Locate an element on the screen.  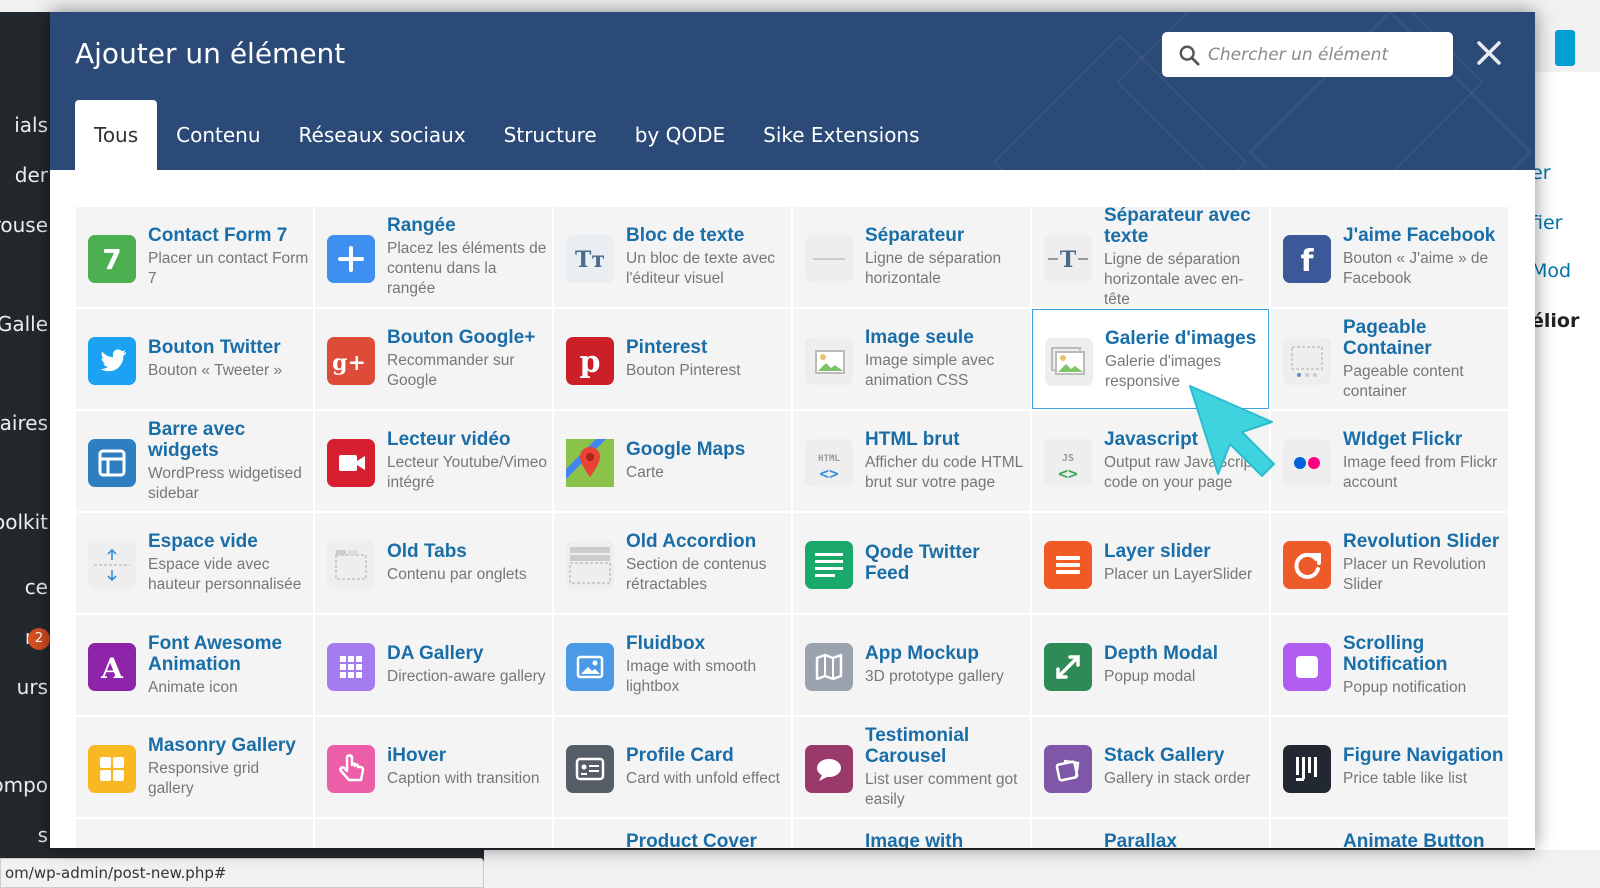
element-name: Font Awesome Animation is located at coordinates (215, 653).